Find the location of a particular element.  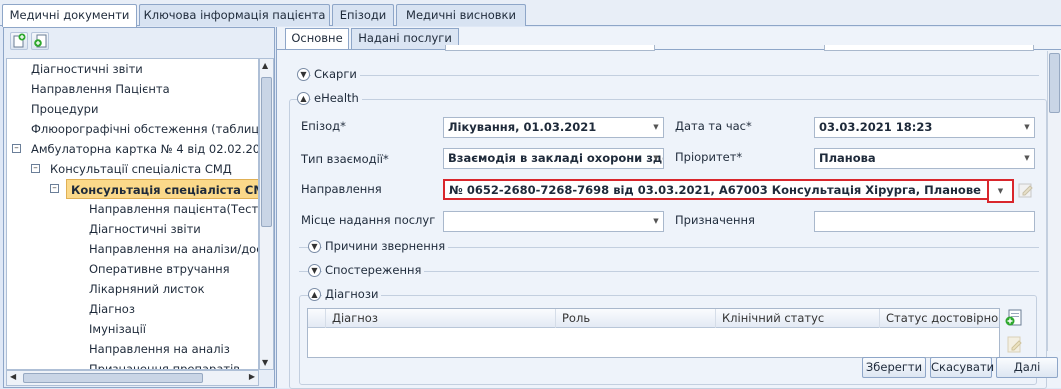

interaction-type-label: Тип взаємодії* is located at coordinates (345, 159).